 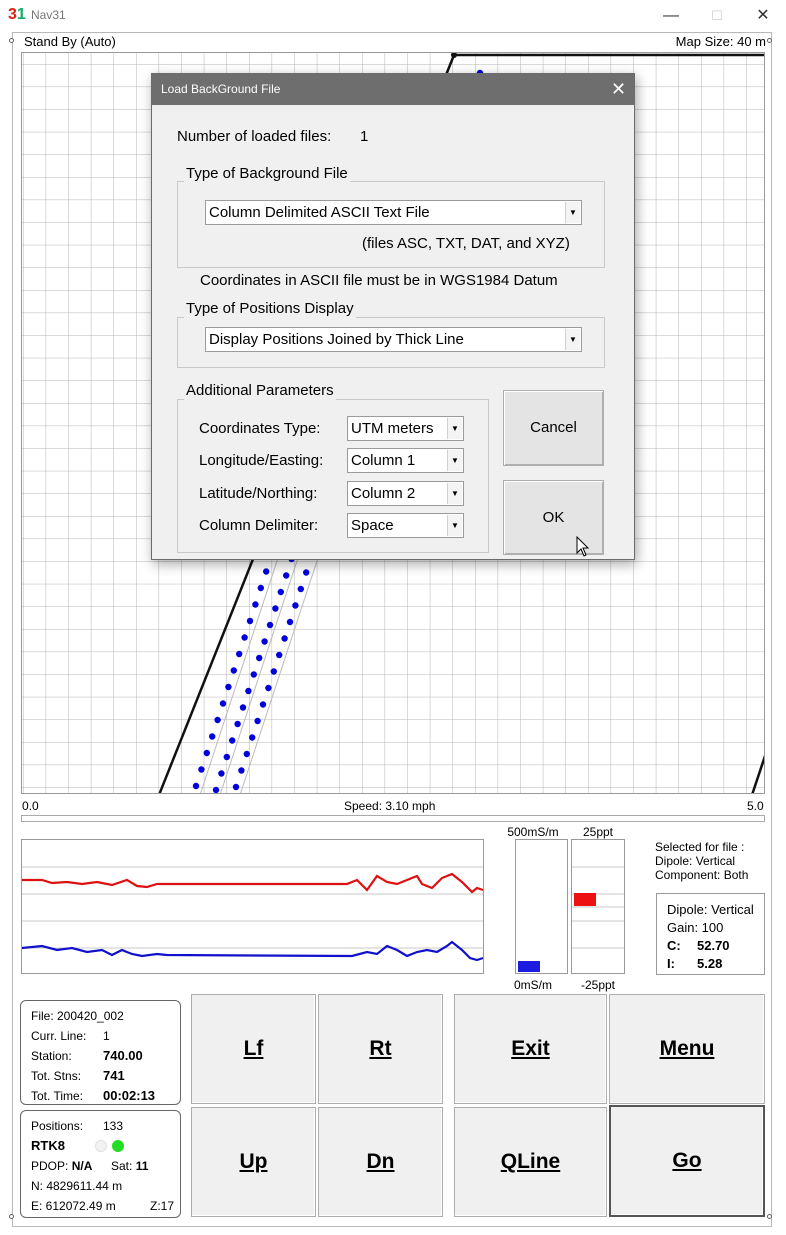 What do you see at coordinates (254, 136) in the screenshot?
I see `loaded-files-label: Number of loaded files:` at bounding box center [254, 136].